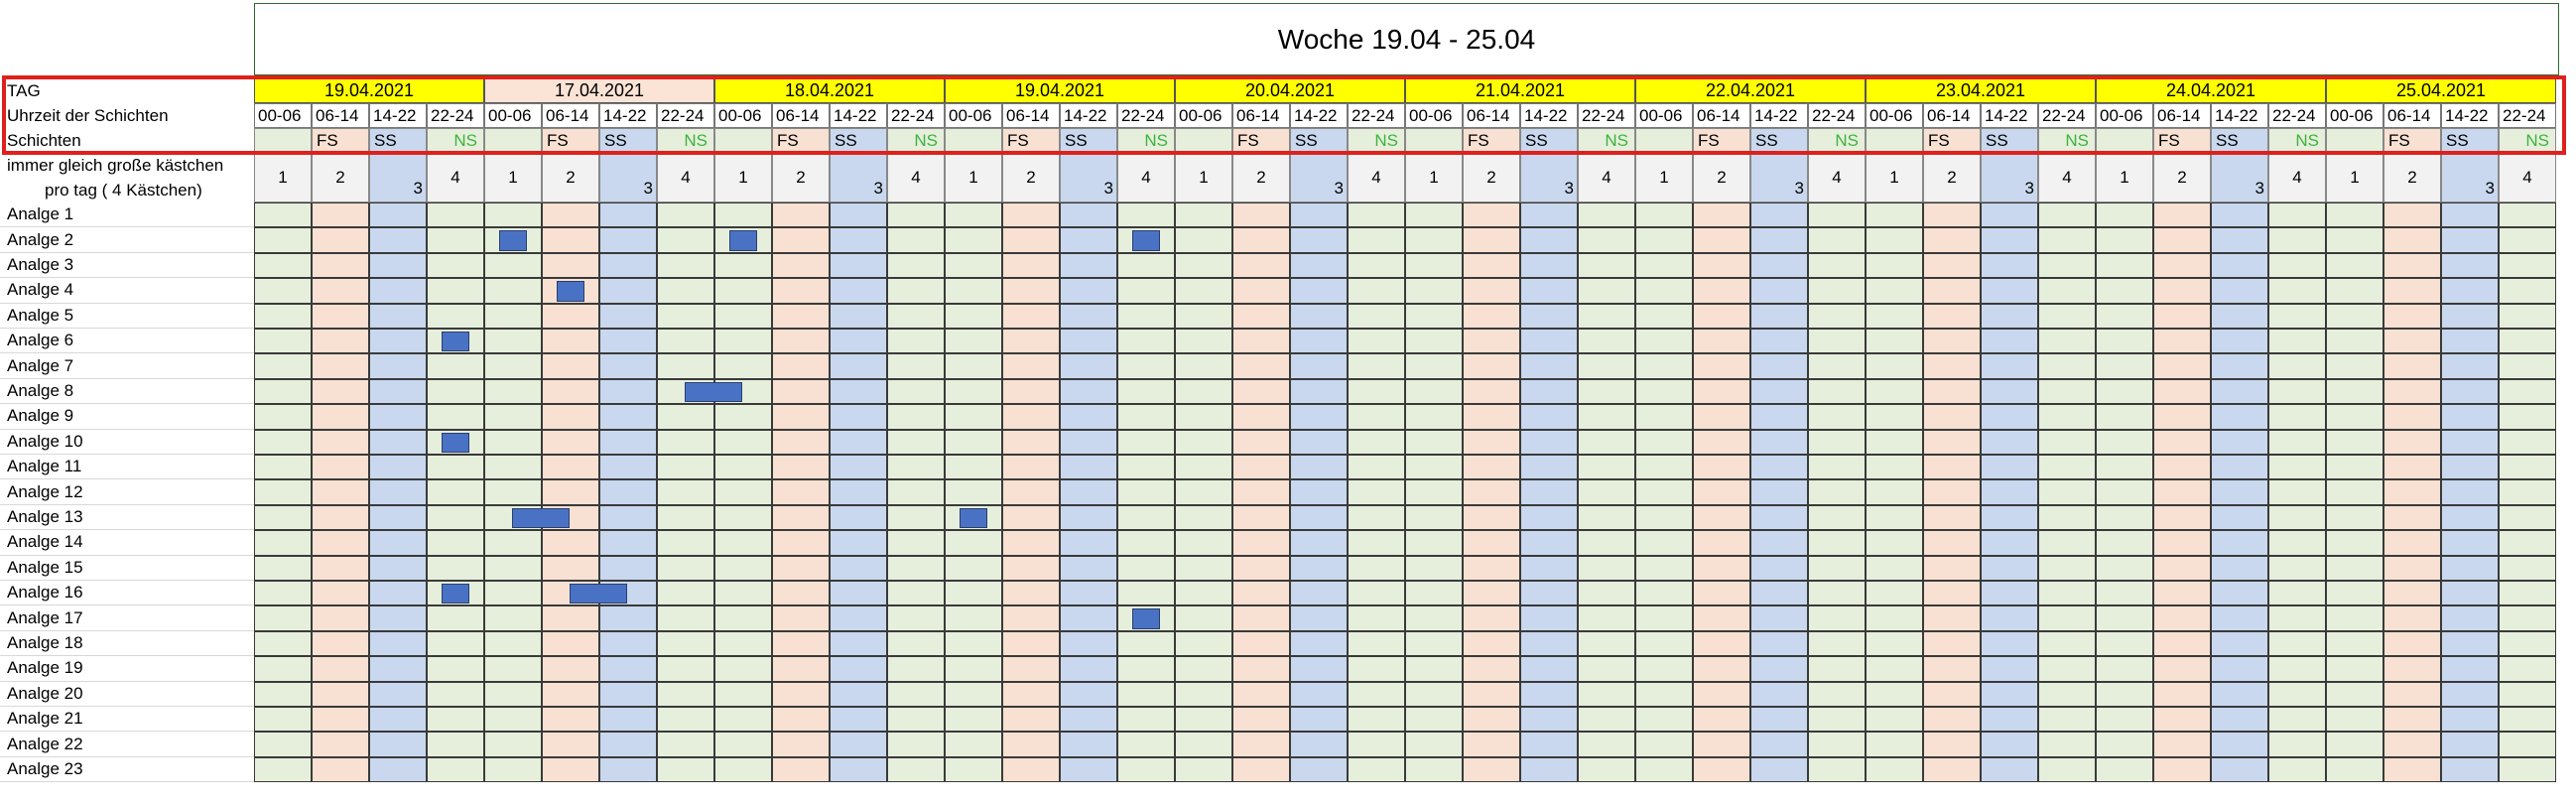 The width and height of the screenshot is (2576, 804). What do you see at coordinates (369, 90) in the screenshot?
I see `day-date-cell: 19.04.2021` at bounding box center [369, 90].